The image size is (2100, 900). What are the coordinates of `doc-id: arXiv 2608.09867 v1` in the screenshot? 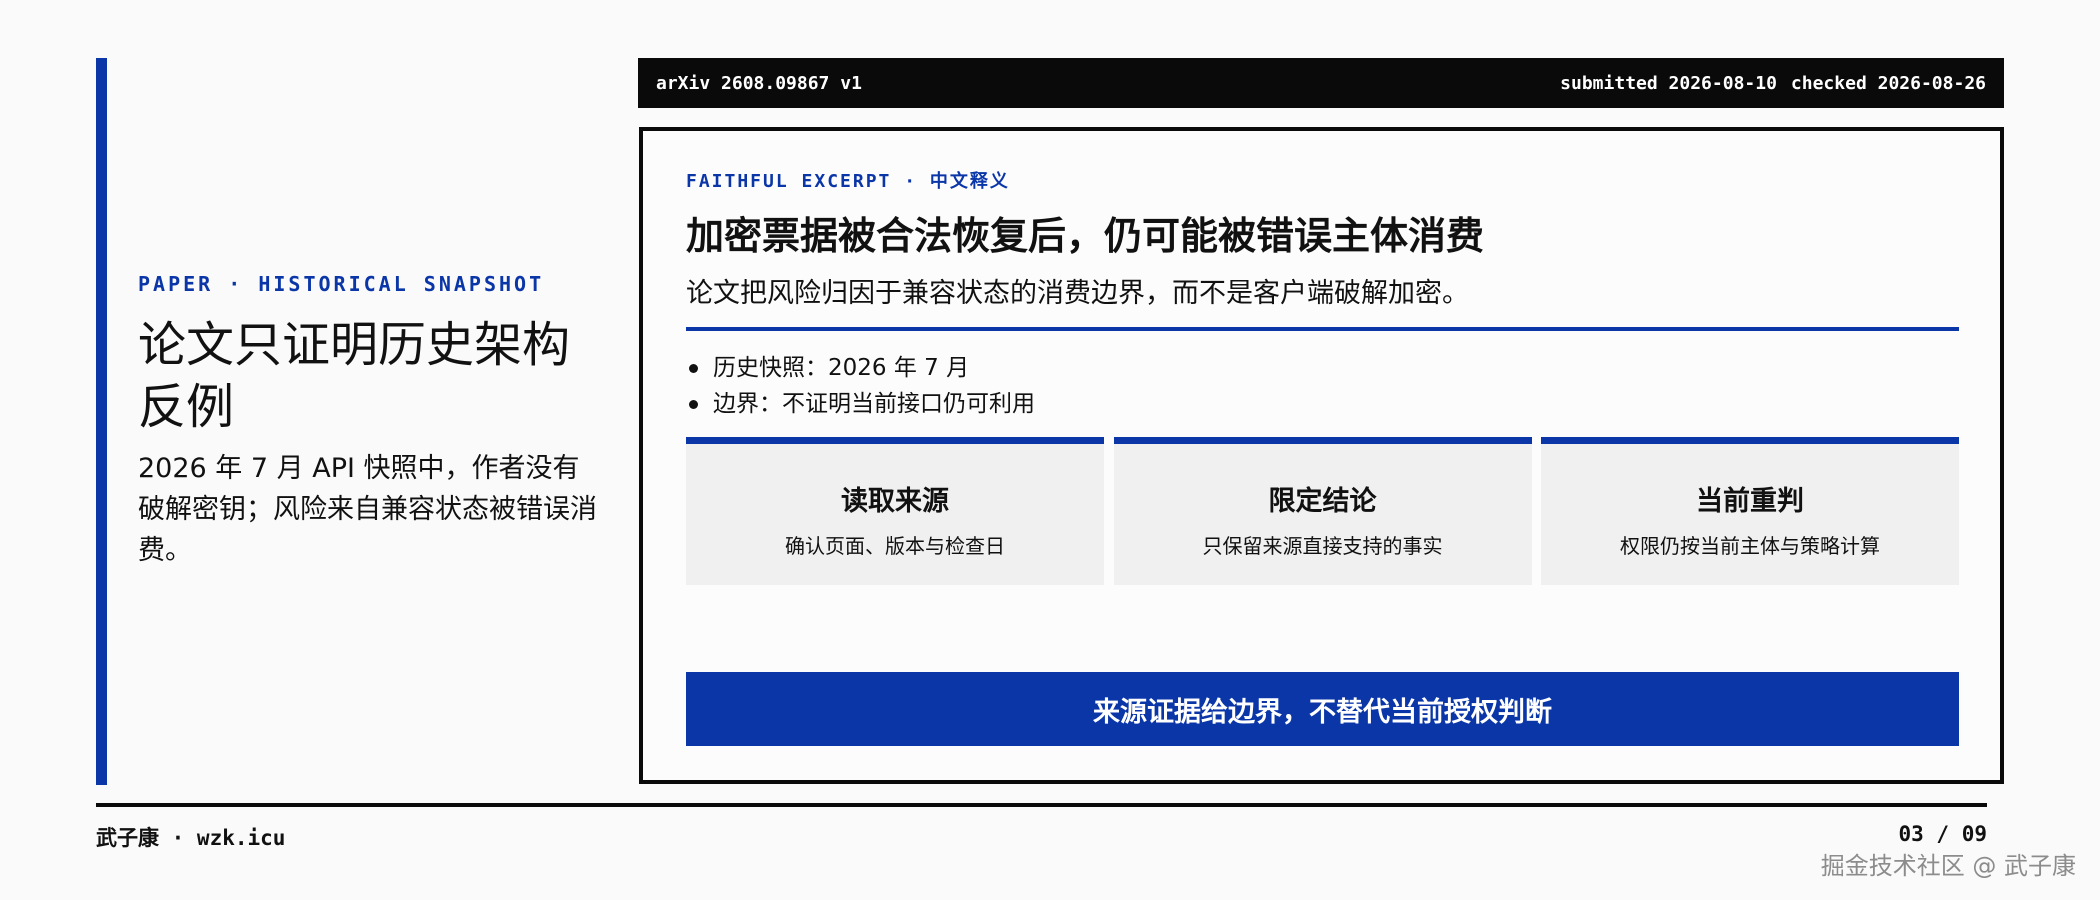 It's located at (759, 83).